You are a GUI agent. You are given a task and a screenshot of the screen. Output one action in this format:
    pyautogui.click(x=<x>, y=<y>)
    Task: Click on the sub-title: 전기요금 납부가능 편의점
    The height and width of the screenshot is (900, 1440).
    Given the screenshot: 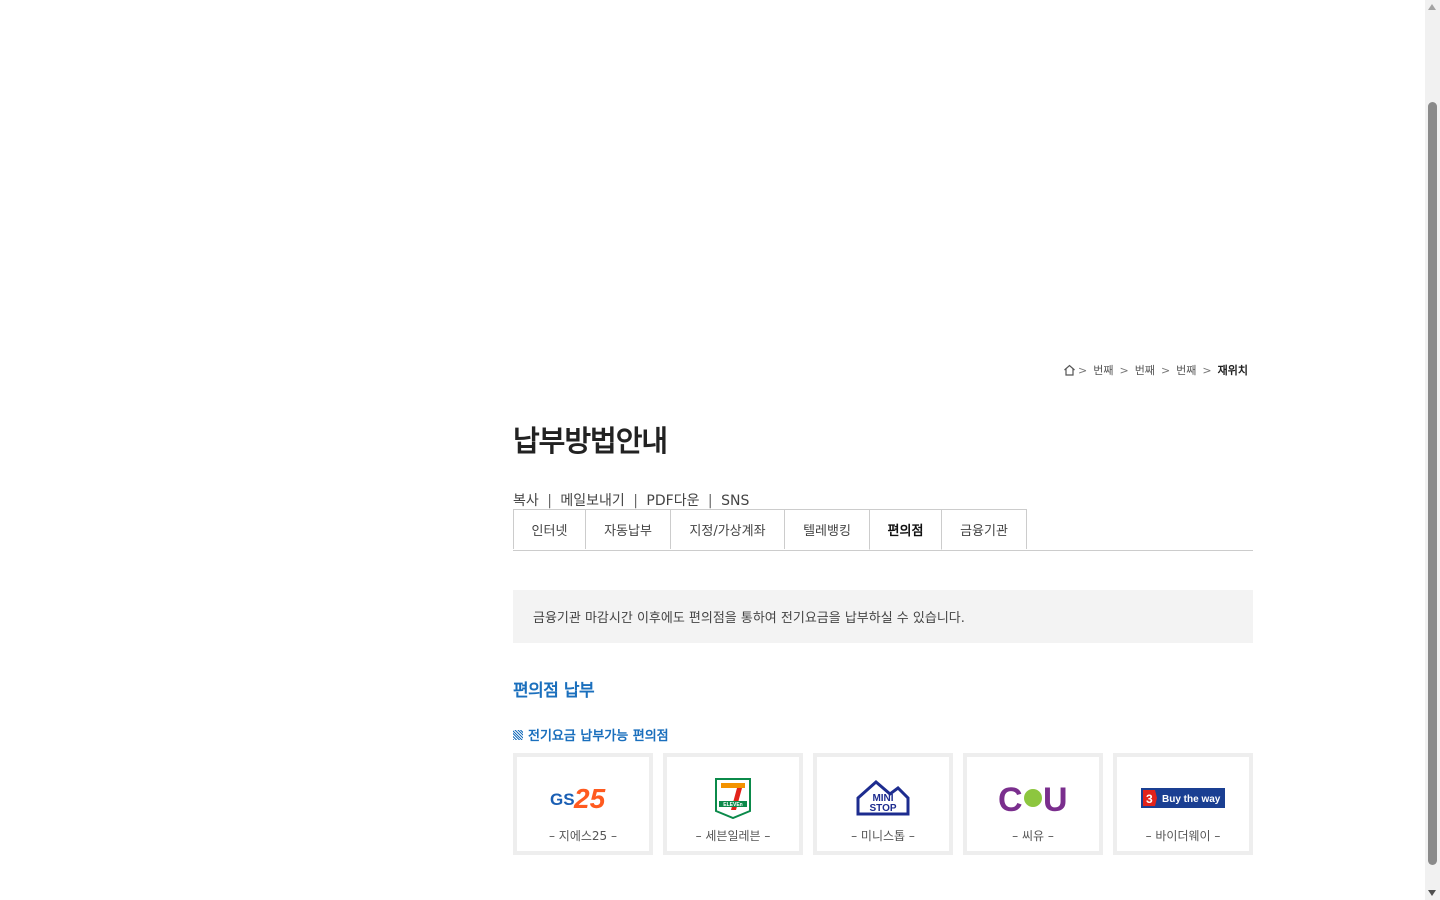 What is the action you would take?
    pyautogui.click(x=591, y=734)
    